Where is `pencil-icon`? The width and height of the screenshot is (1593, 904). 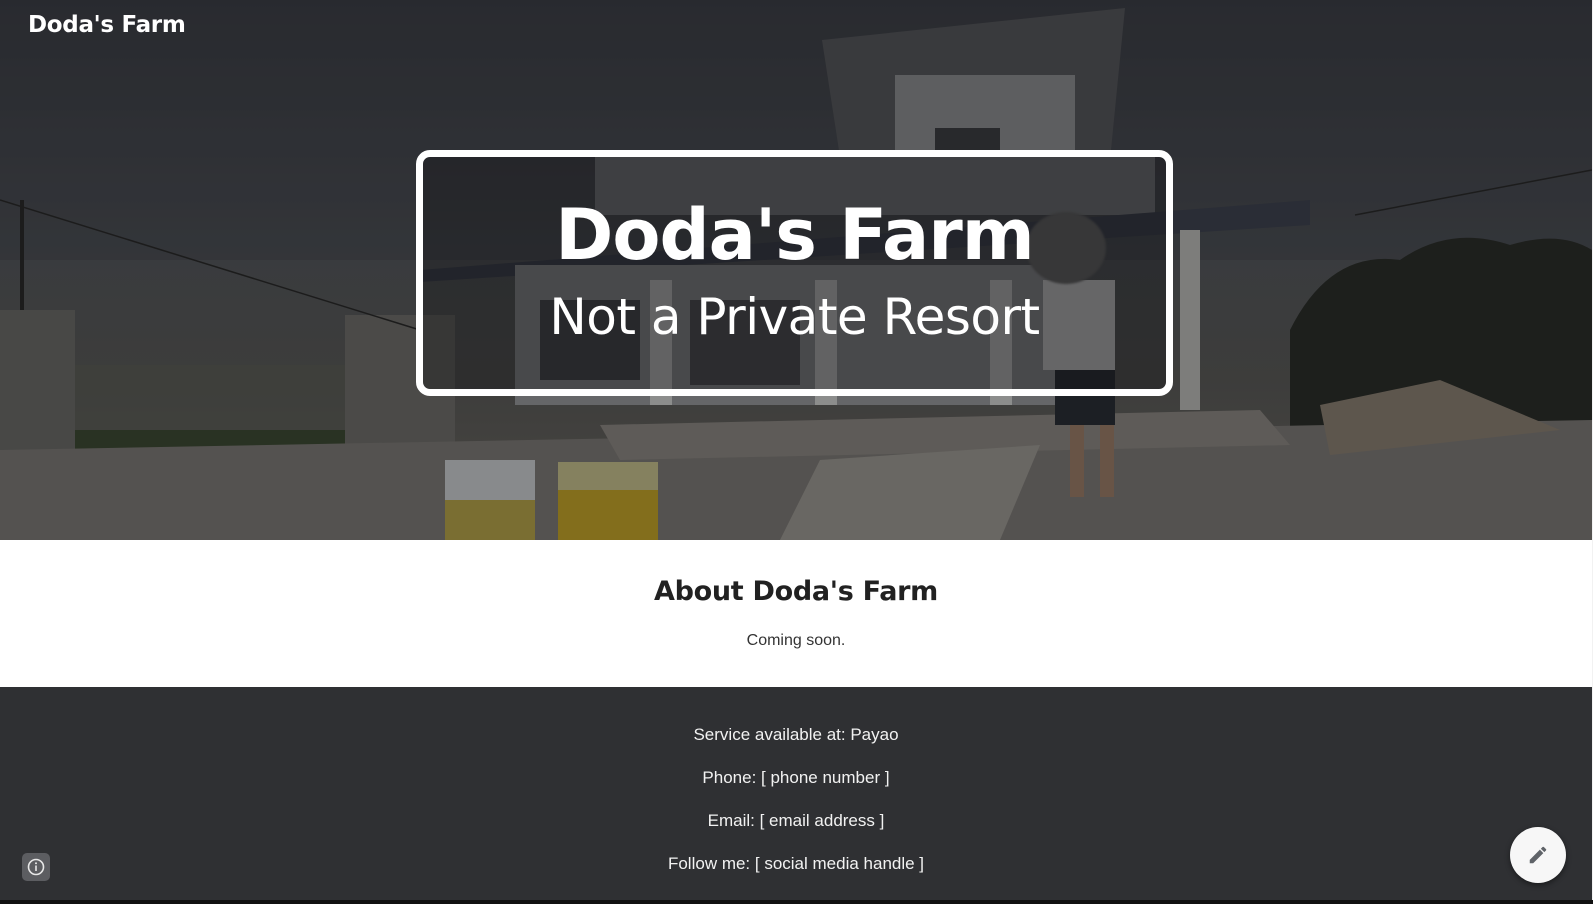
pencil-icon is located at coordinates (1538, 855).